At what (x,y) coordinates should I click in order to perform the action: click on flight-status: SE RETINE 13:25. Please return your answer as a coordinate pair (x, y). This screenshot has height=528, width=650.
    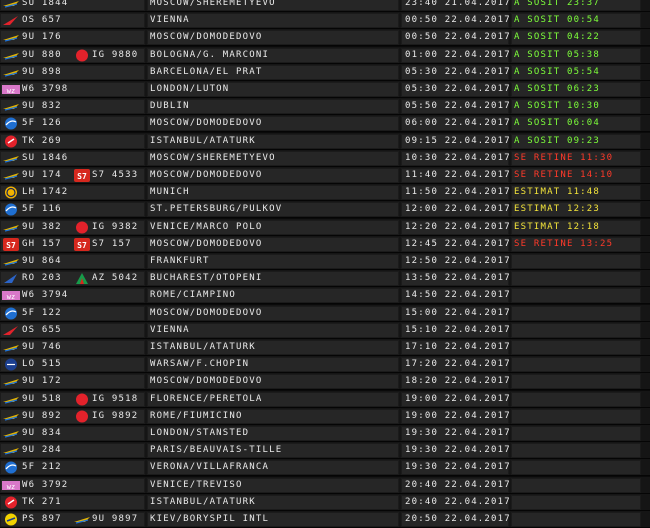
    Looking at the image, I should click on (564, 243).